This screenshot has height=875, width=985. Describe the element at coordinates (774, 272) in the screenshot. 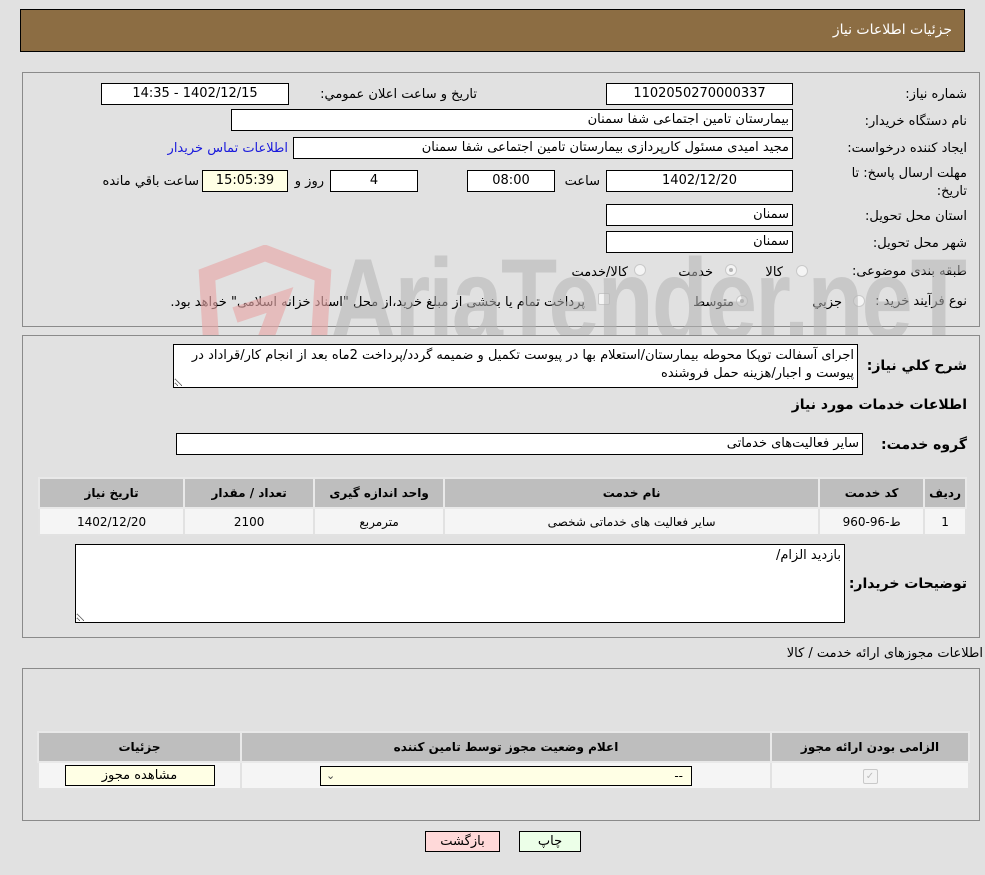

I see `category-option-goods: کالا` at that location.